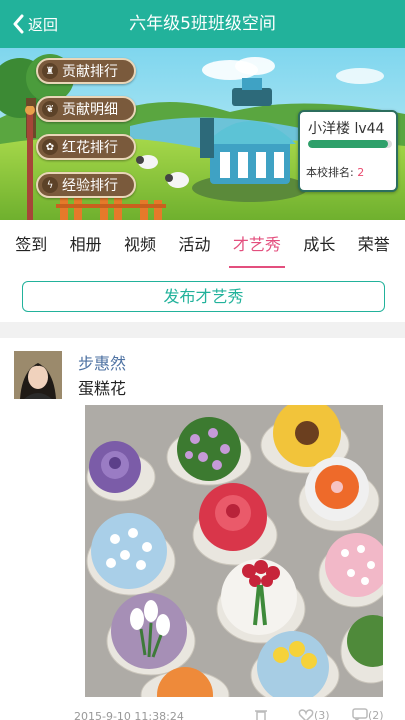 The height and width of the screenshot is (720, 405). What do you see at coordinates (360, 714) in the screenshot?
I see `comment-icon` at bounding box center [360, 714].